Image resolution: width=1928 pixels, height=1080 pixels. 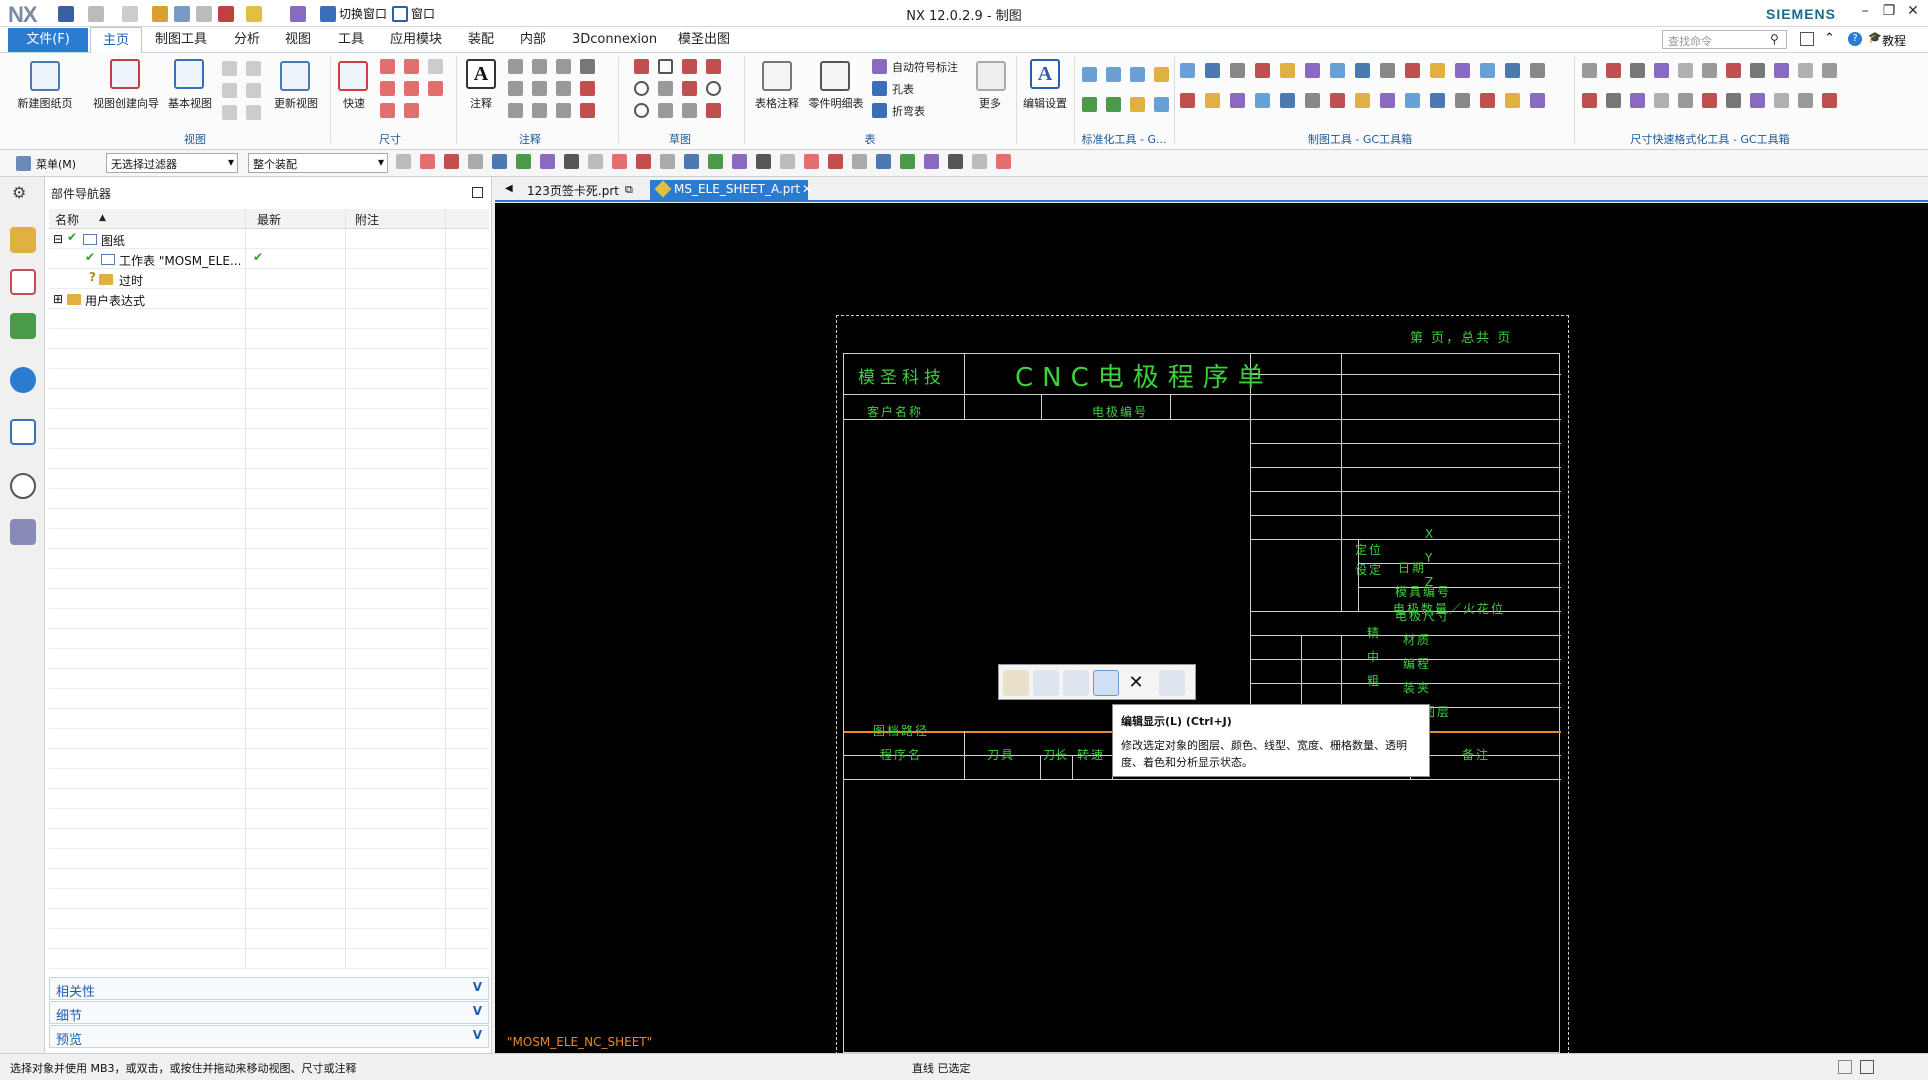 I want to click on perimeter-dim-icon, so click(x=411, y=110).